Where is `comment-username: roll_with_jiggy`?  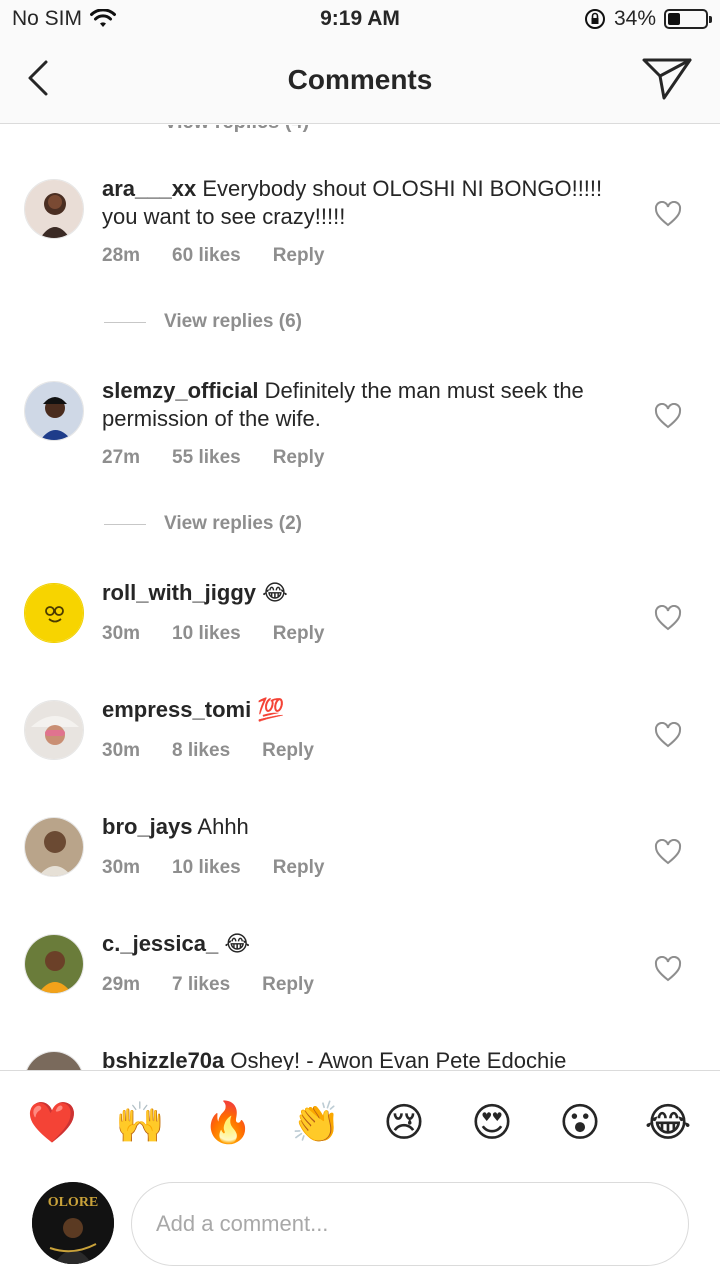
comment-username: roll_with_jiggy is located at coordinates (179, 592).